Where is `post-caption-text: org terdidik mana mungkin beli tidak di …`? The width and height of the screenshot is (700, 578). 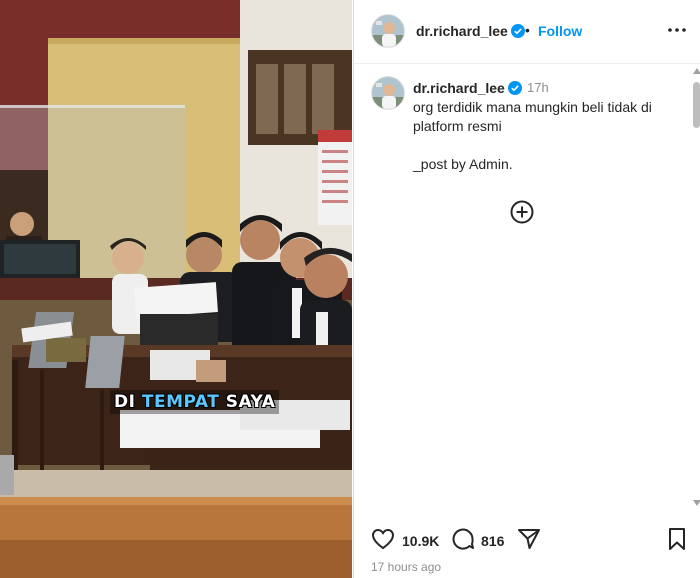
post-caption-text: org terdidik mana mungkin beli tidak di … is located at coordinates (532, 135).